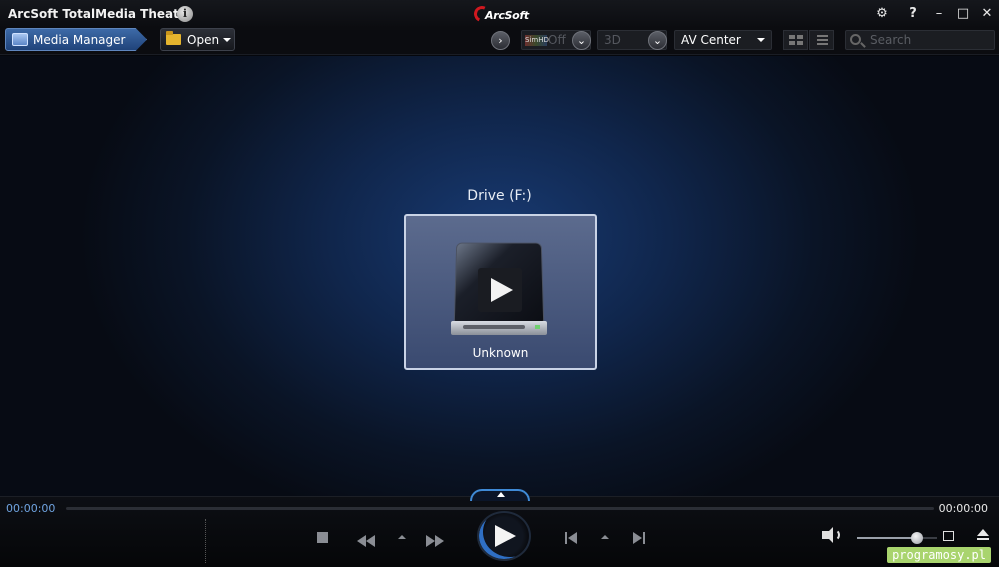  I want to click on open-label: Open, so click(203, 40).